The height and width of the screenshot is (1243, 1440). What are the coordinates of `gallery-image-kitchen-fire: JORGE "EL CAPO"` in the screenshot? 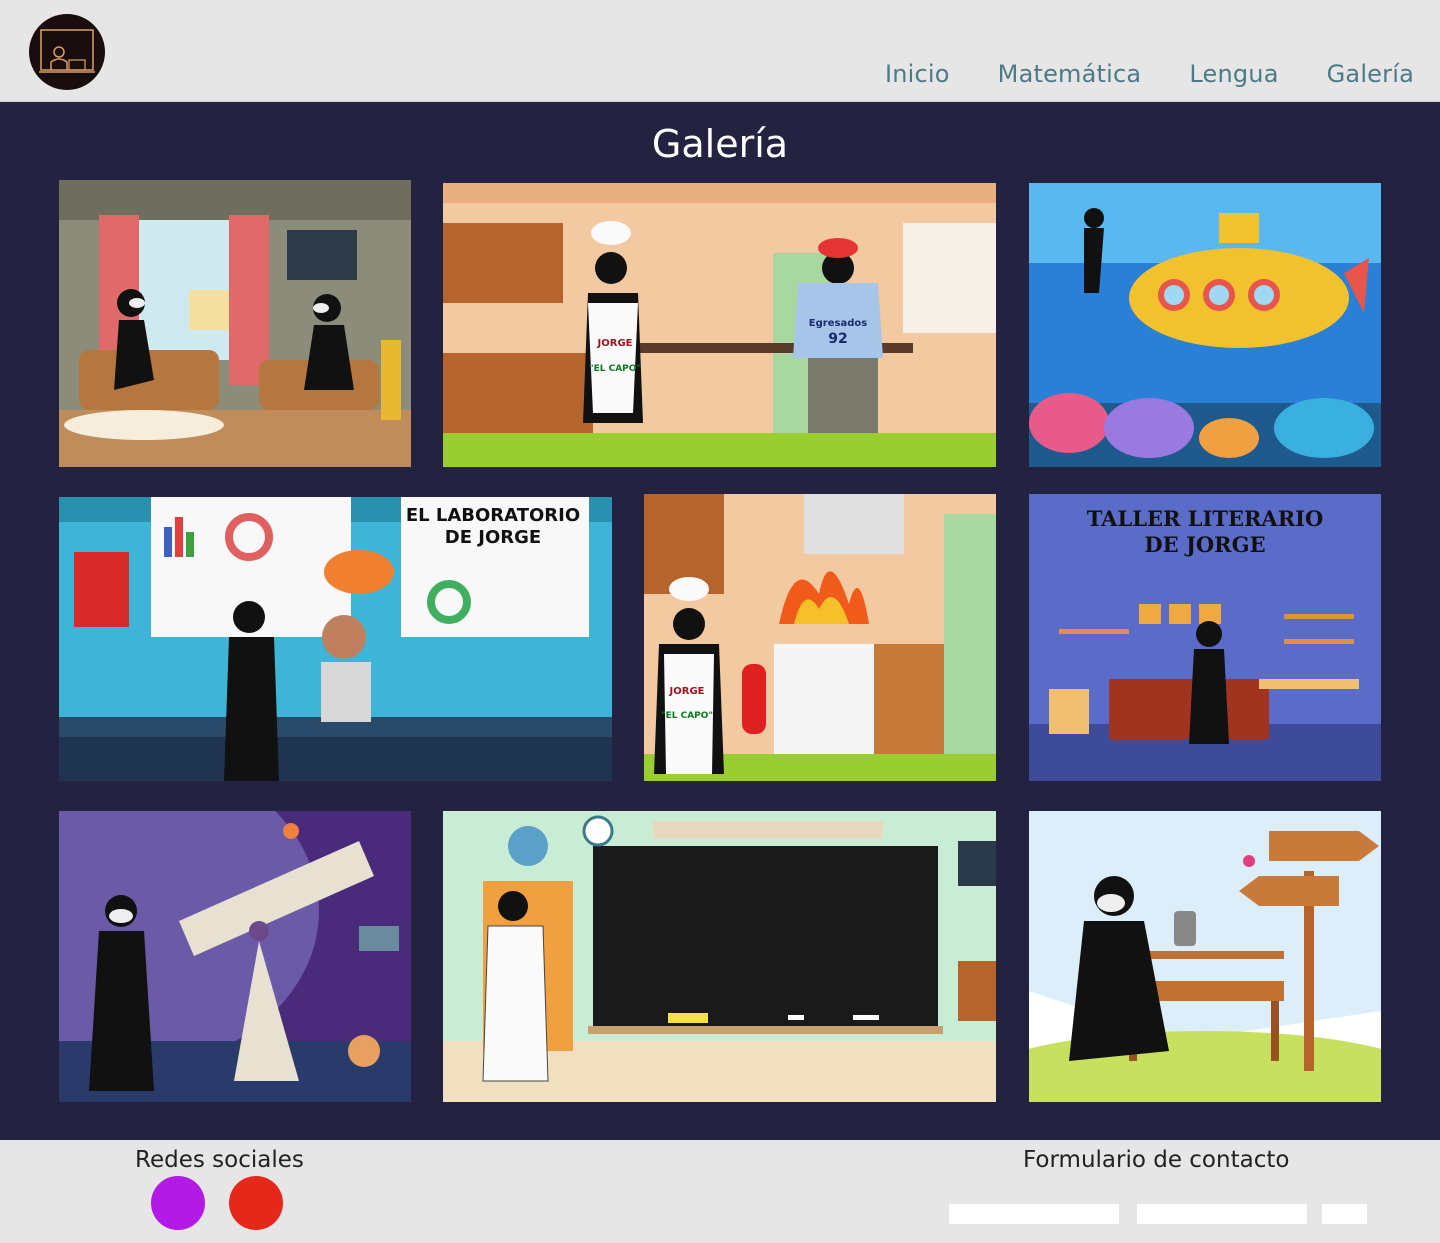 It's located at (820, 637).